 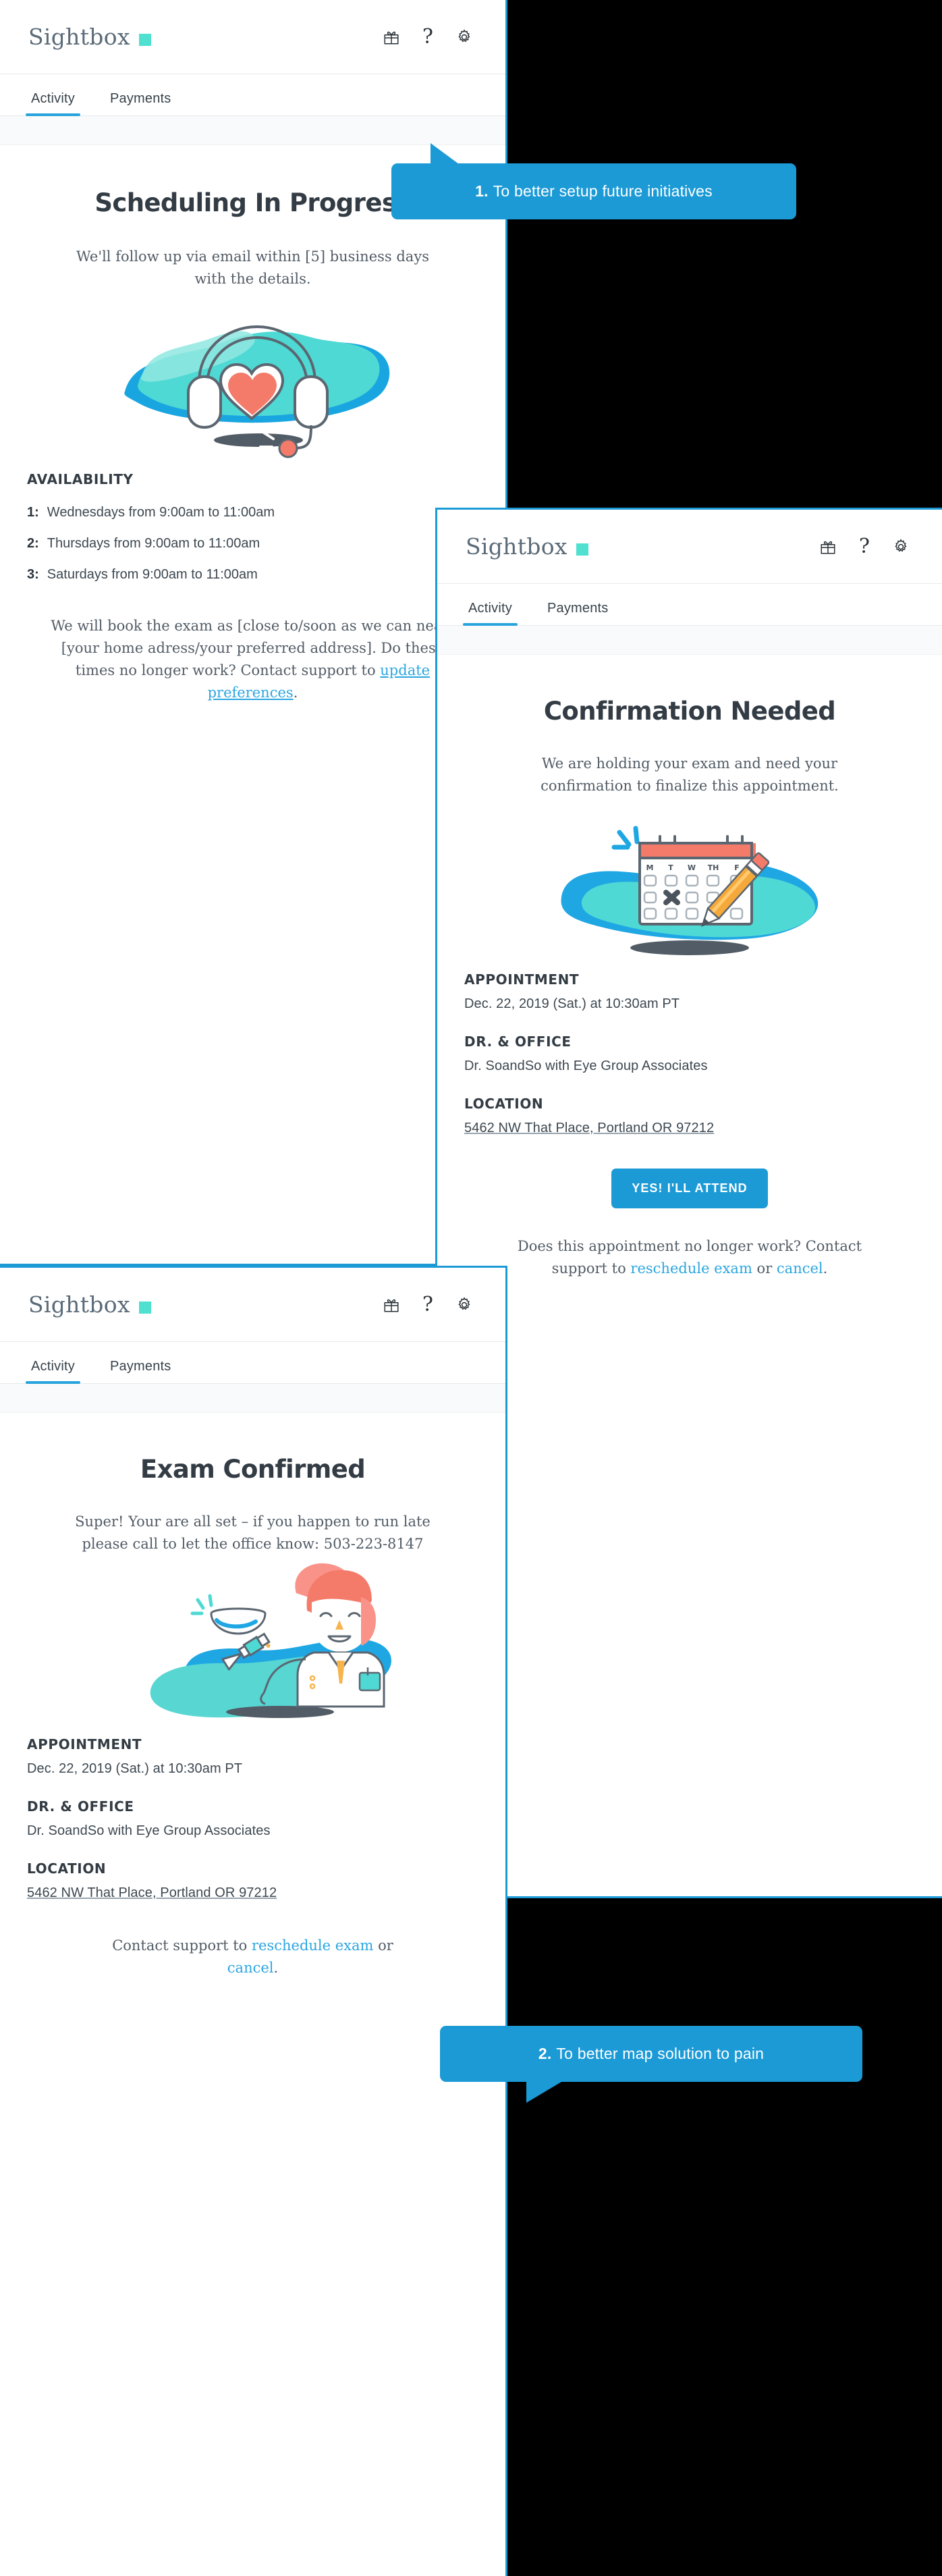 What do you see at coordinates (182, 1946) in the screenshot?
I see `card3-footer-text: Contact support to` at bounding box center [182, 1946].